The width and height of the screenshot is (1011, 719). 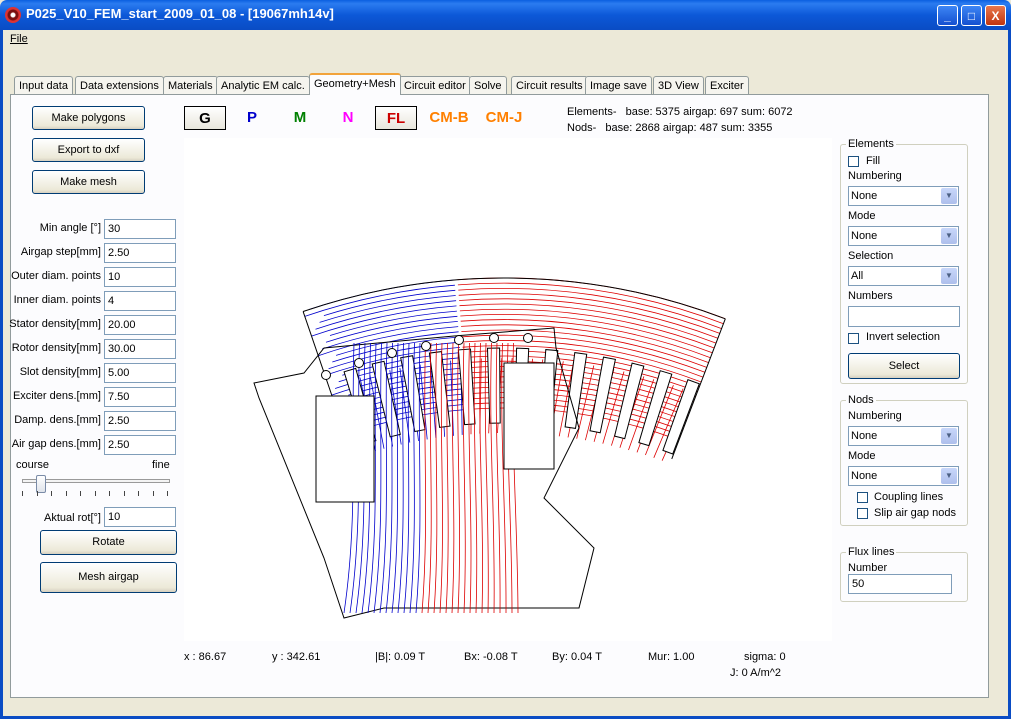 What do you see at coordinates (140, 349) in the screenshot?
I see `rotor-density-input: 30.00` at bounding box center [140, 349].